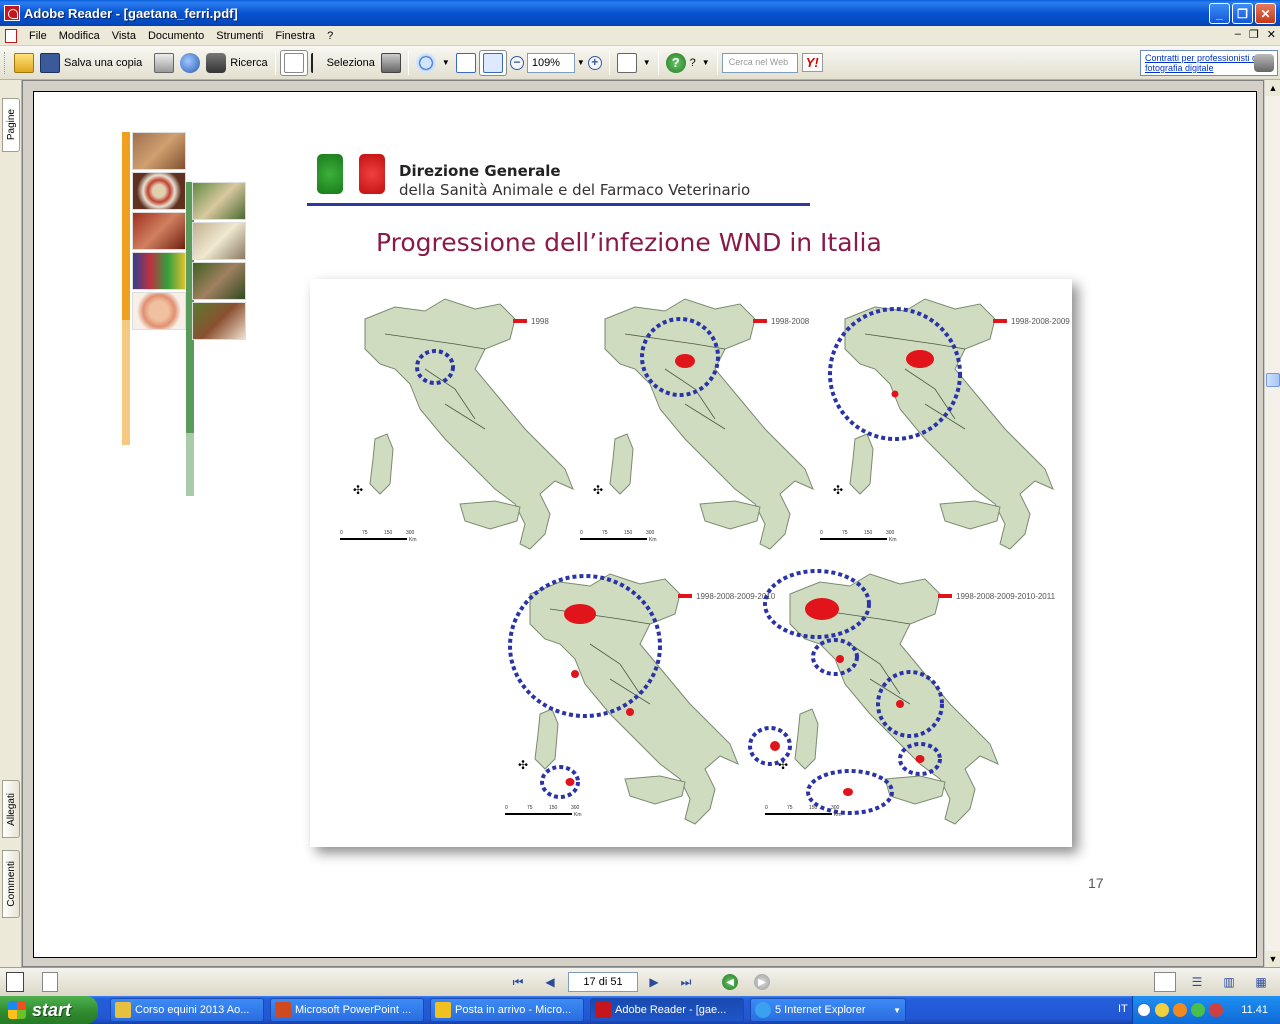 This screenshot has width=1280, height=1024. I want to click on single-page-view-button, so click(1165, 982).